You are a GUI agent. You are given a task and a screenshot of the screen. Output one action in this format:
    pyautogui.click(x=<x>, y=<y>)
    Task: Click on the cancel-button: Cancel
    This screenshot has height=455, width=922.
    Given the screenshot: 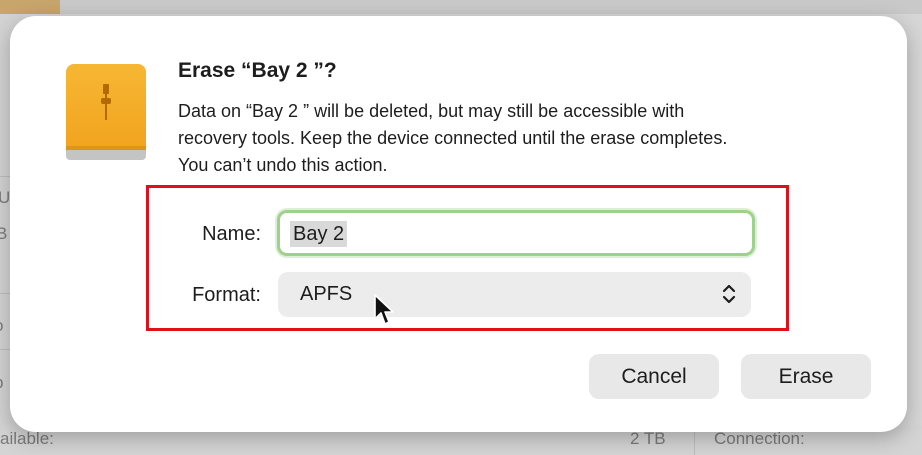 What is the action you would take?
    pyautogui.click(x=654, y=376)
    